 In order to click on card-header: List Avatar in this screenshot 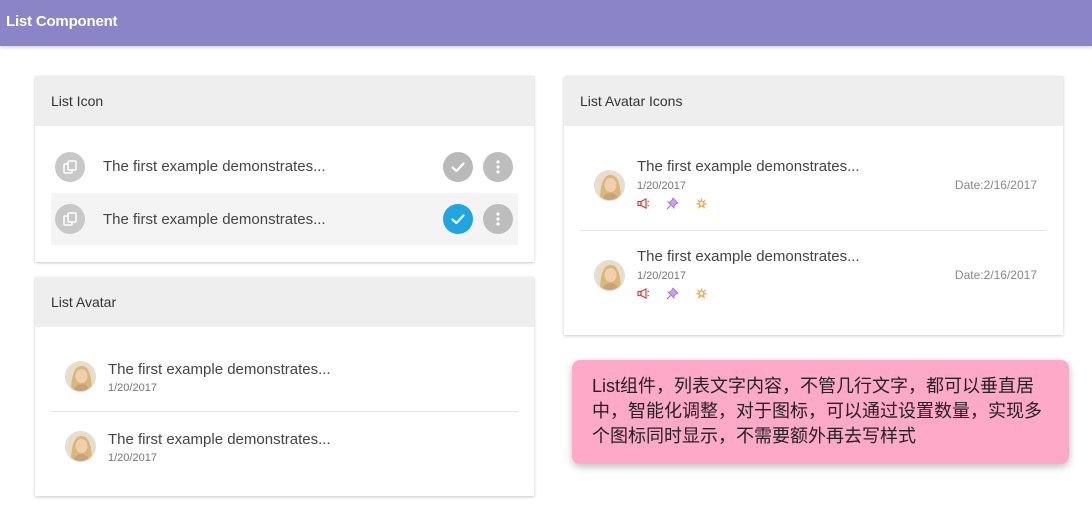, I will do `click(284, 302)`.